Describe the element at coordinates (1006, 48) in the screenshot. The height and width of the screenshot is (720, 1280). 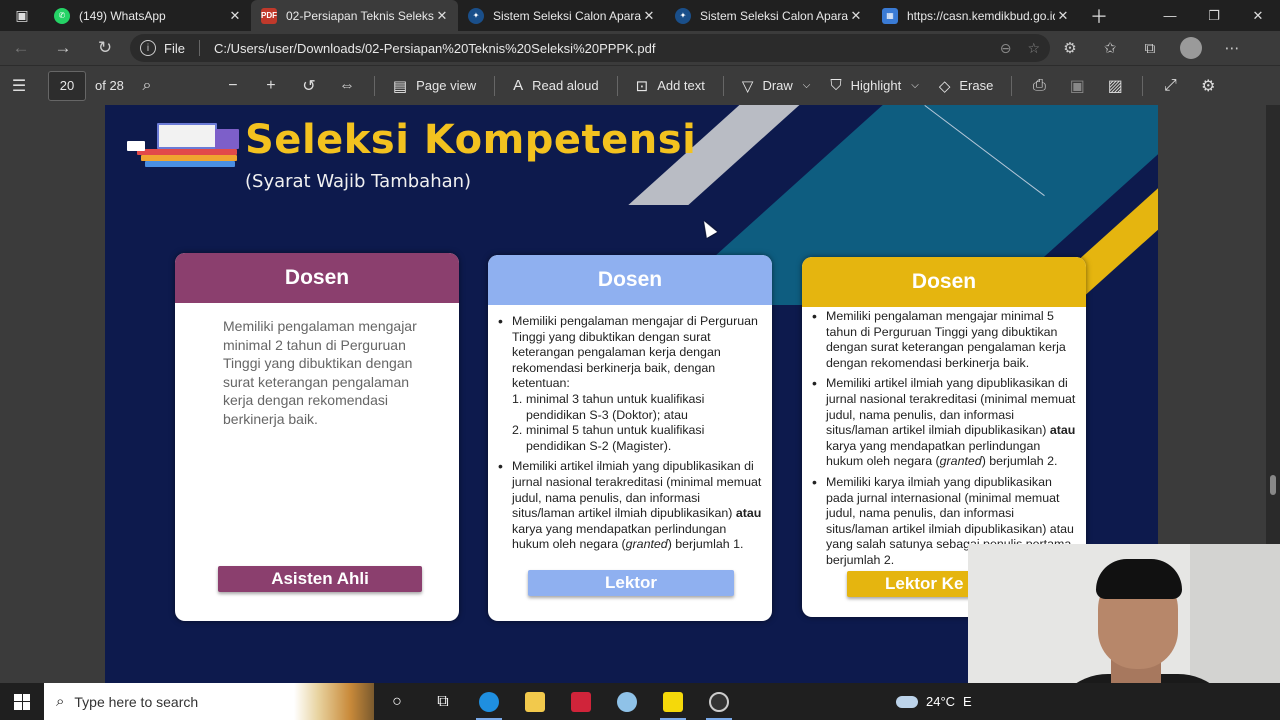
I see `zoom-icon: ⊖` at that location.